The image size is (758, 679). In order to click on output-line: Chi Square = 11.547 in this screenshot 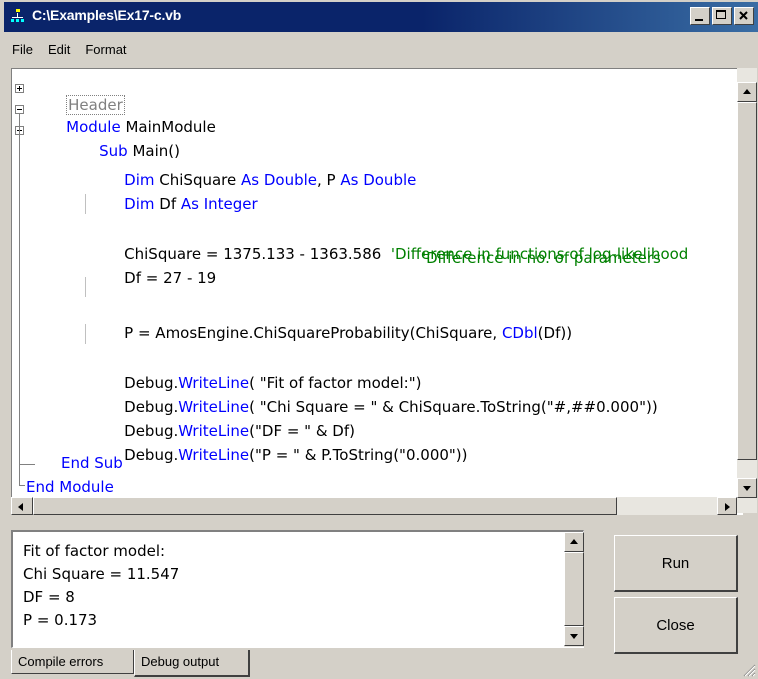, I will do `click(101, 574)`.